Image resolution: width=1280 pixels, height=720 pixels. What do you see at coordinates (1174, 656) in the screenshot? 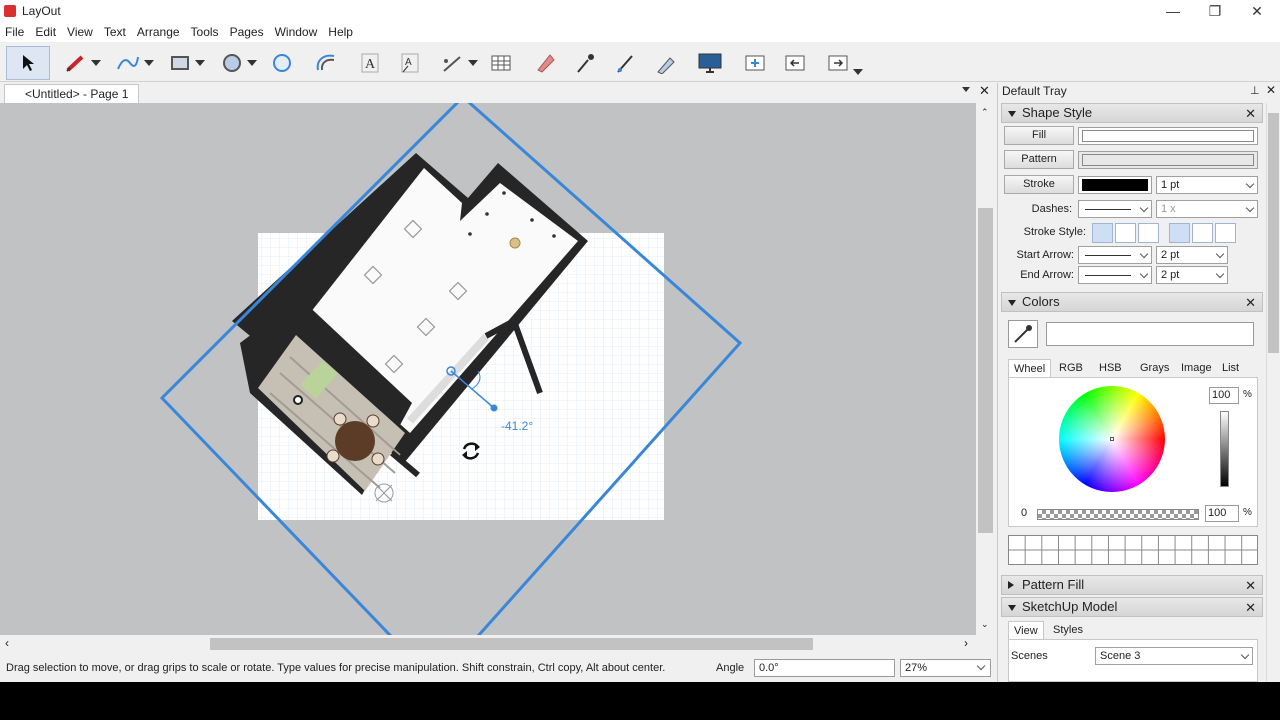
I see `scenes-select: Scene 3` at bounding box center [1174, 656].